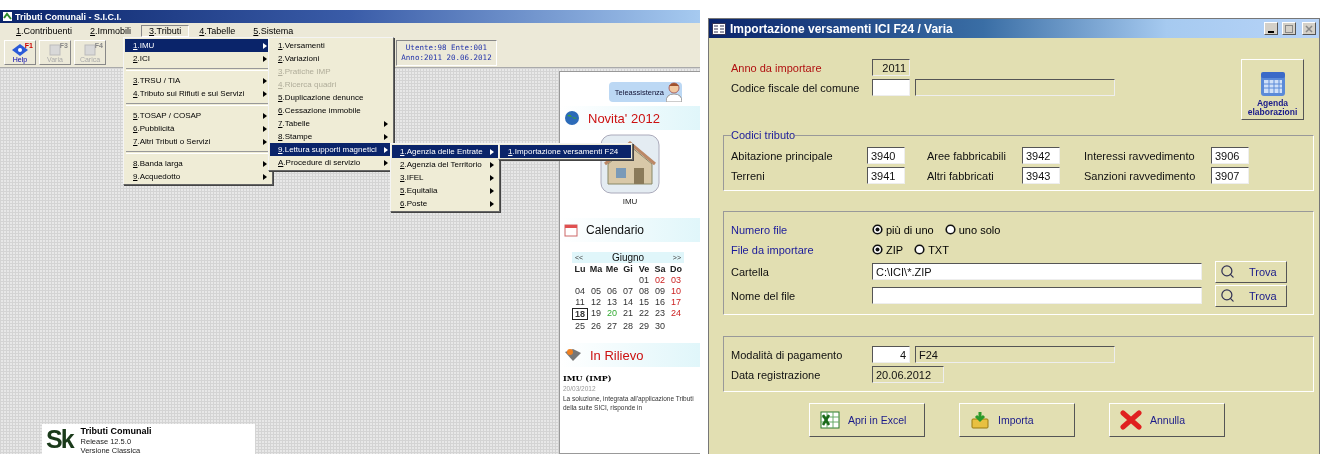 This screenshot has width=1324, height=454. I want to click on menu-item: 9.Lettura supporti magnetici, so click(331, 149).